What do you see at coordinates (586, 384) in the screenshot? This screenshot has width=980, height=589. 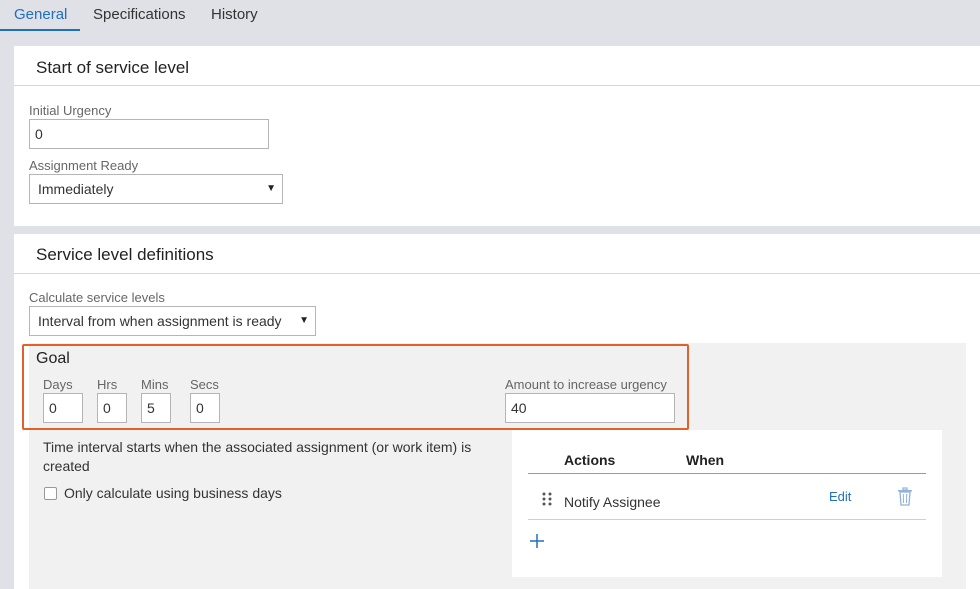 I see `urgency-increase-label: Amount to increase urgency` at bounding box center [586, 384].